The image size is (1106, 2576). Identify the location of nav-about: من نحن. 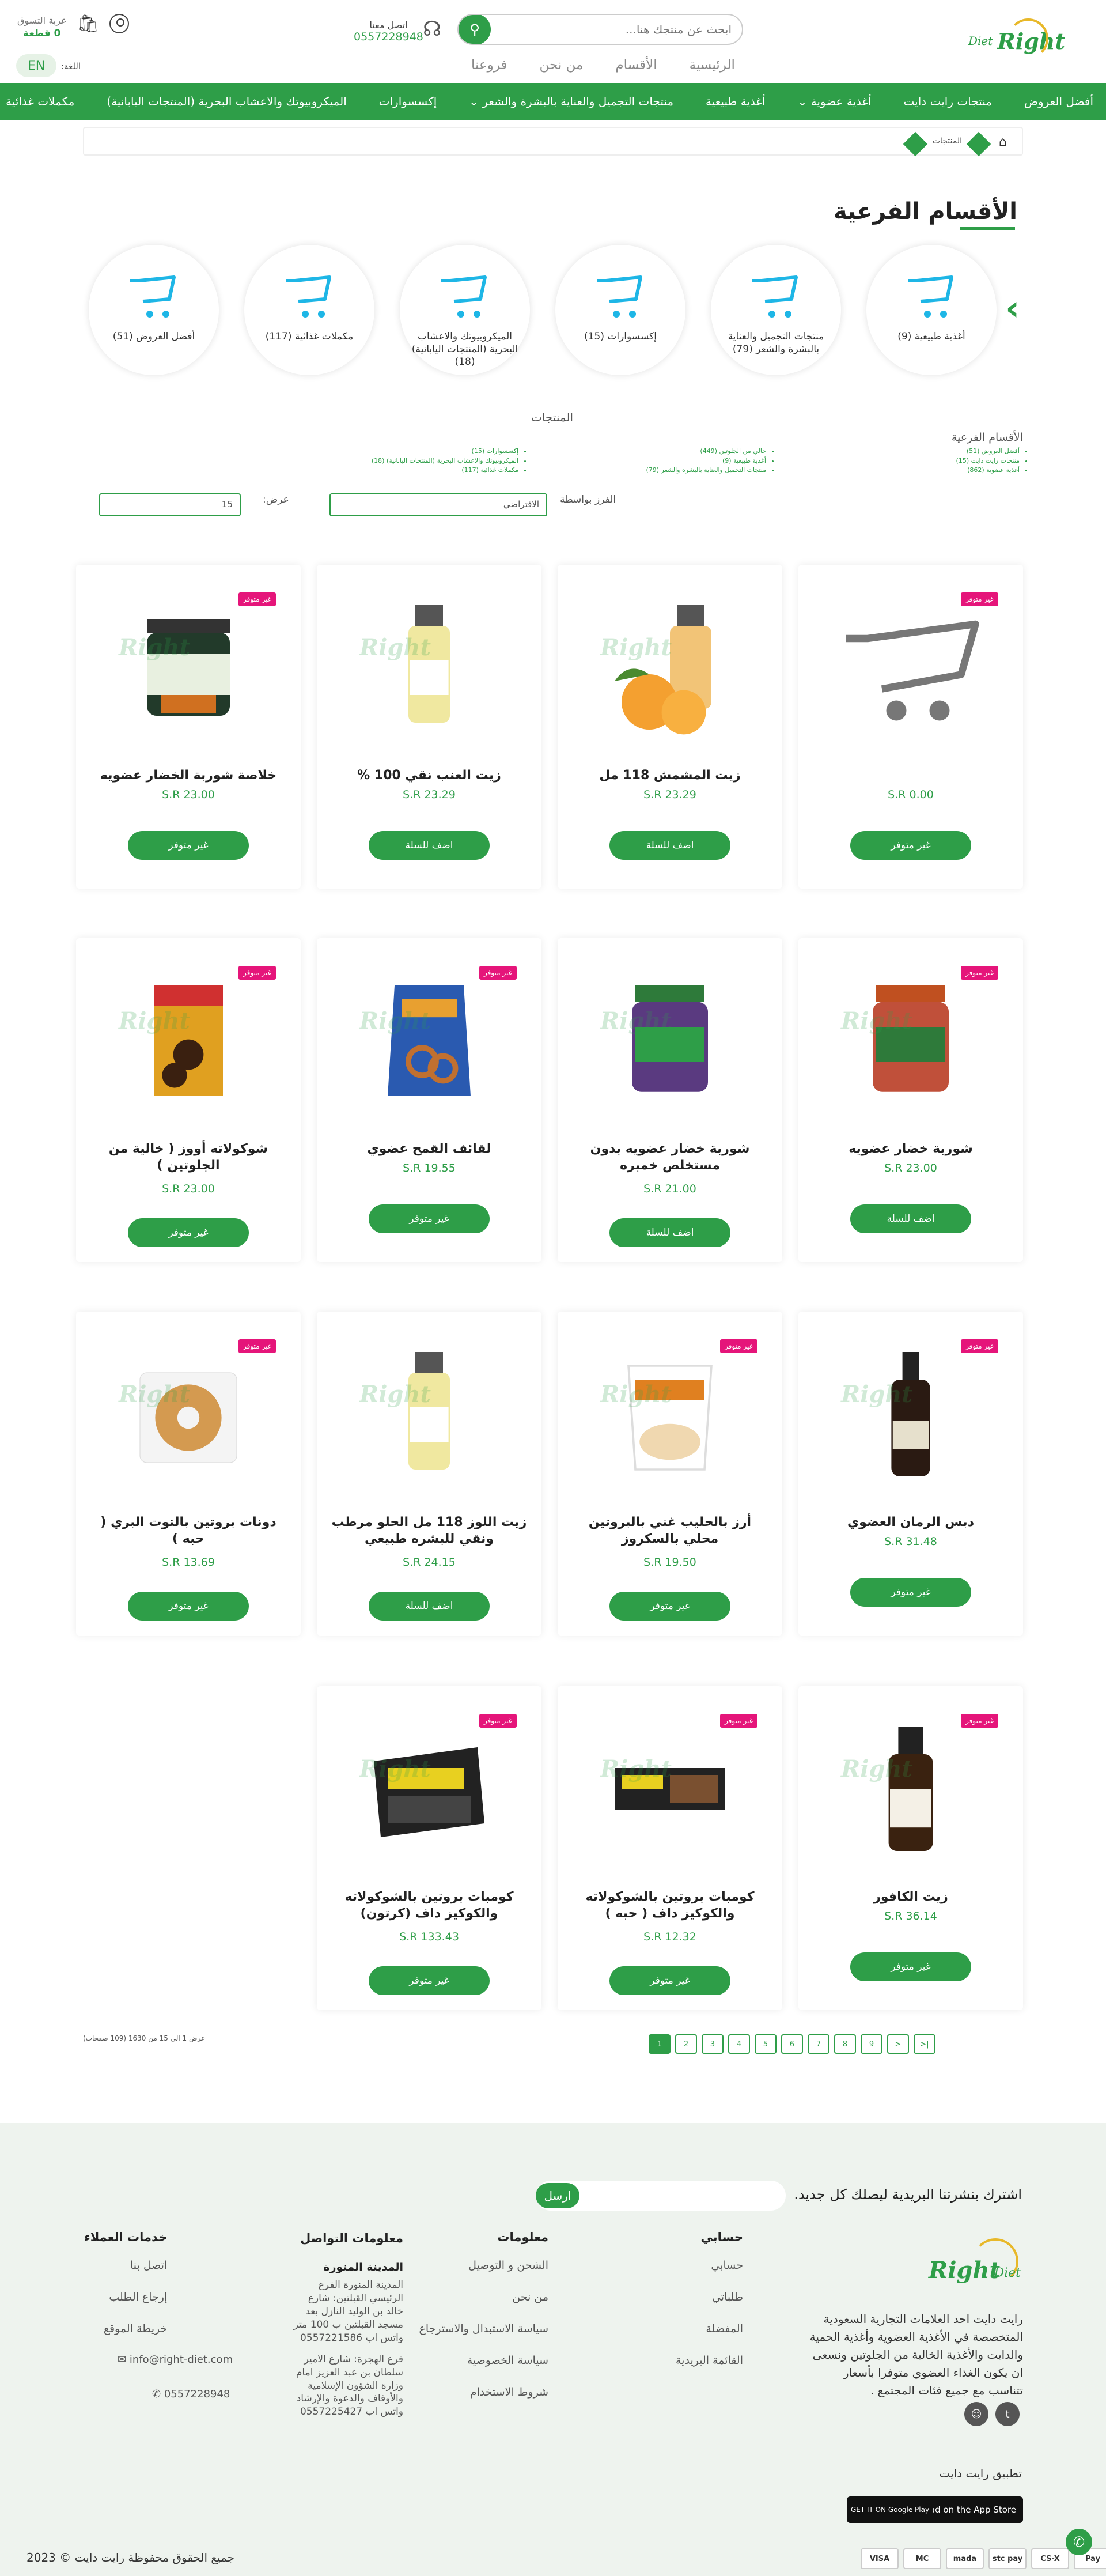
(561, 65).